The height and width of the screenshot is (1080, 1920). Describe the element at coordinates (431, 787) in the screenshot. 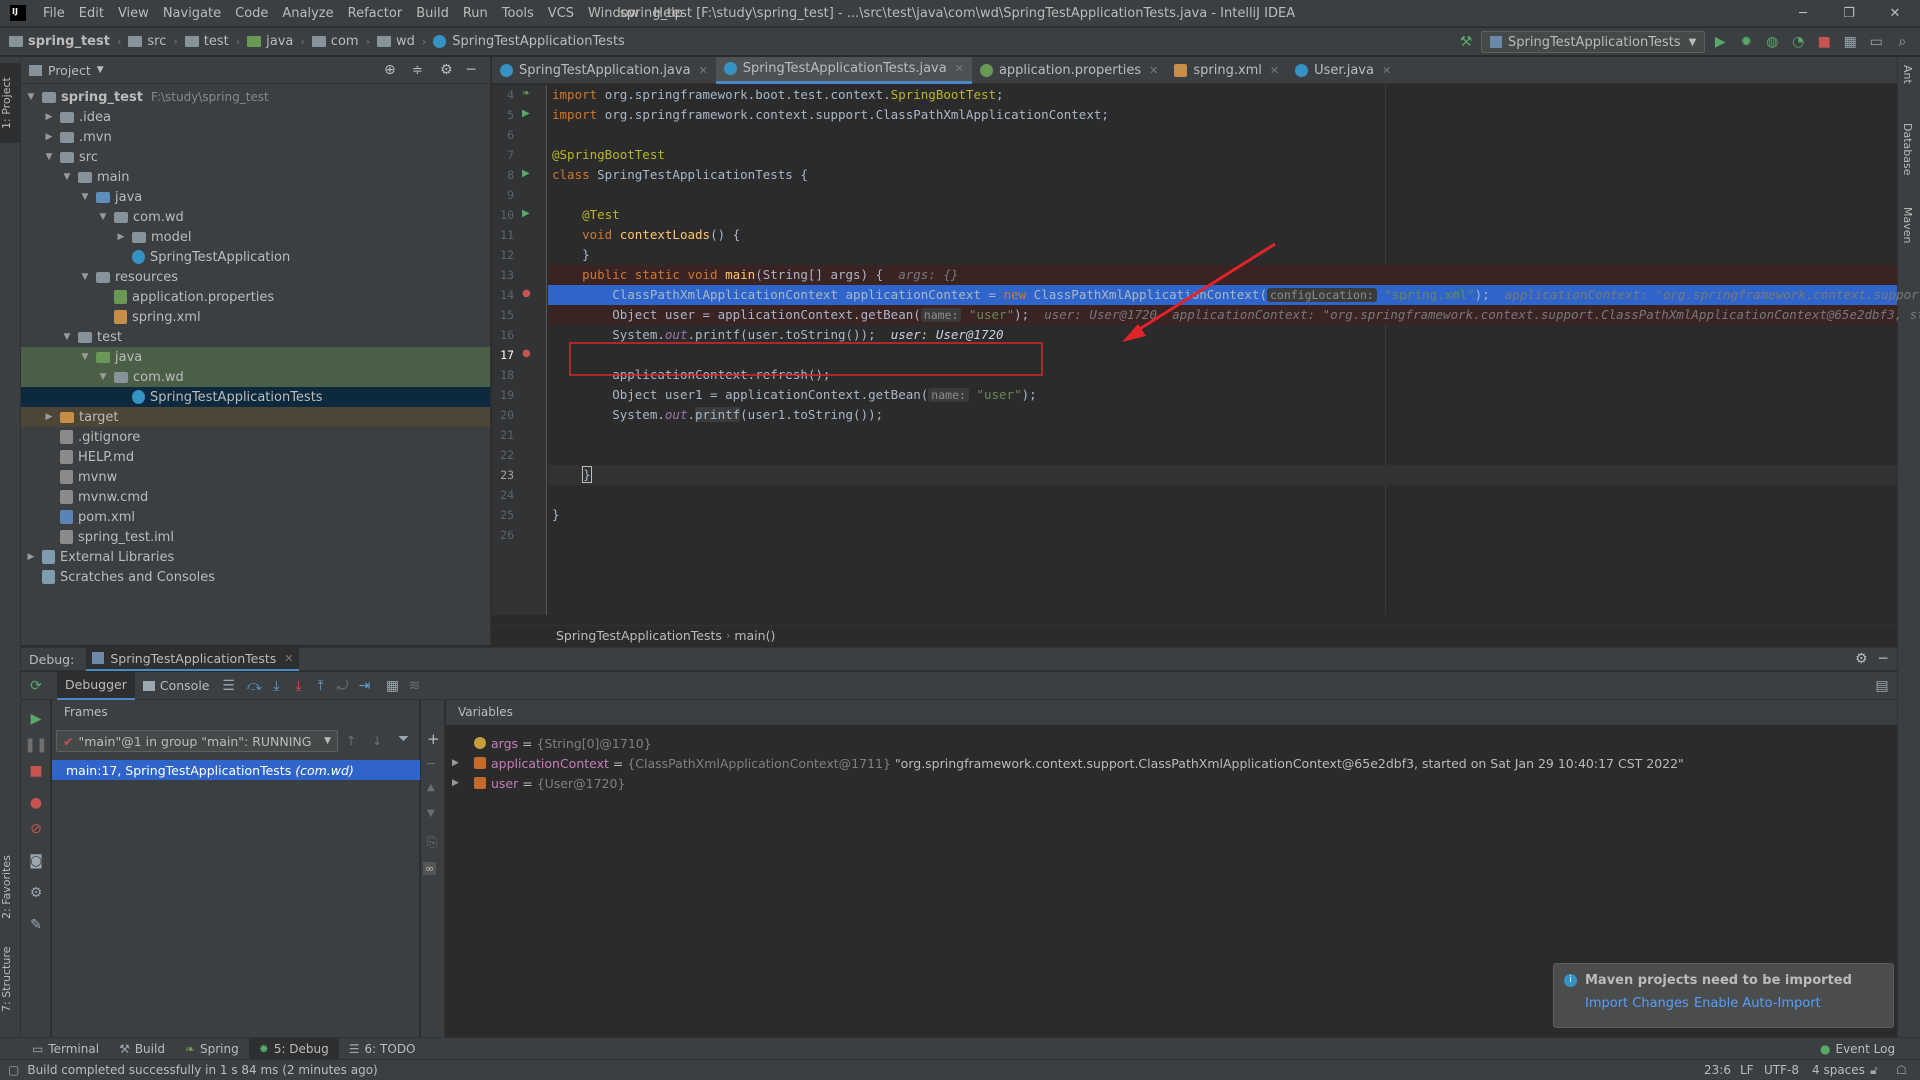

I see `move-up-icon: ▲` at that location.